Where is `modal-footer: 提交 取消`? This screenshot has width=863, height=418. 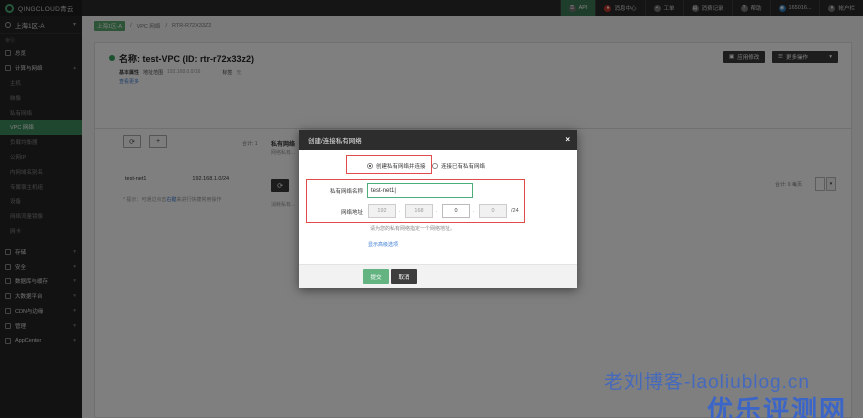 modal-footer: 提交 取消 is located at coordinates (438, 276).